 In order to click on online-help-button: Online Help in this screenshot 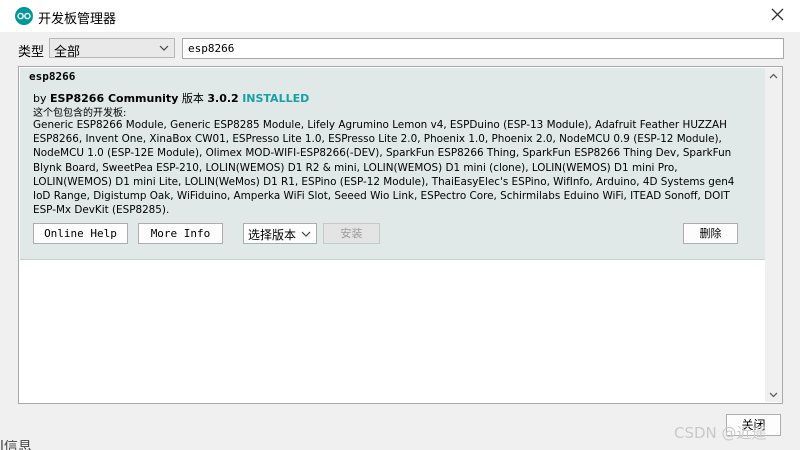, I will do `click(80, 233)`.